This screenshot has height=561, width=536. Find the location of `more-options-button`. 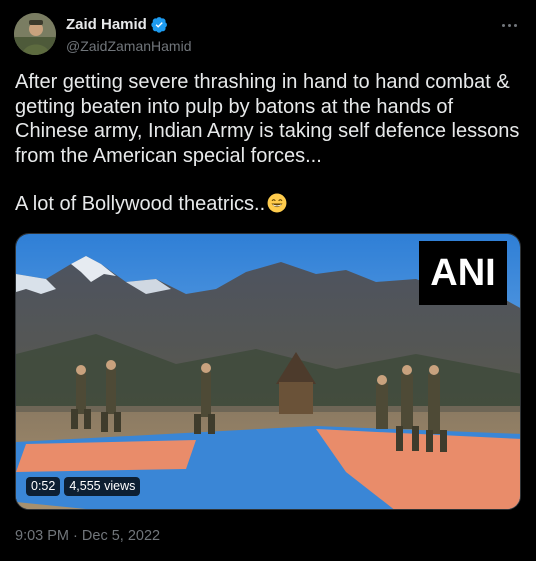

more-options-button is located at coordinates (509, 25).